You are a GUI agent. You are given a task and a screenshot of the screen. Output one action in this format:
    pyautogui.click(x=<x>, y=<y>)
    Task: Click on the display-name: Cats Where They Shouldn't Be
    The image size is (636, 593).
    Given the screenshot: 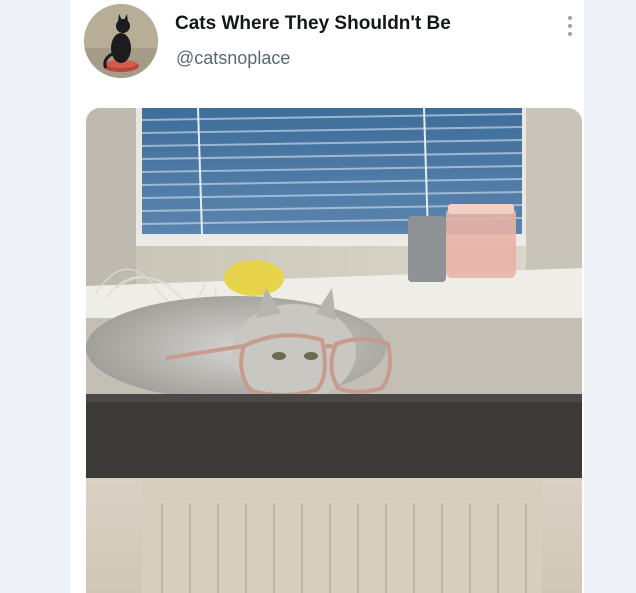 What is the action you would take?
    pyautogui.click(x=313, y=24)
    